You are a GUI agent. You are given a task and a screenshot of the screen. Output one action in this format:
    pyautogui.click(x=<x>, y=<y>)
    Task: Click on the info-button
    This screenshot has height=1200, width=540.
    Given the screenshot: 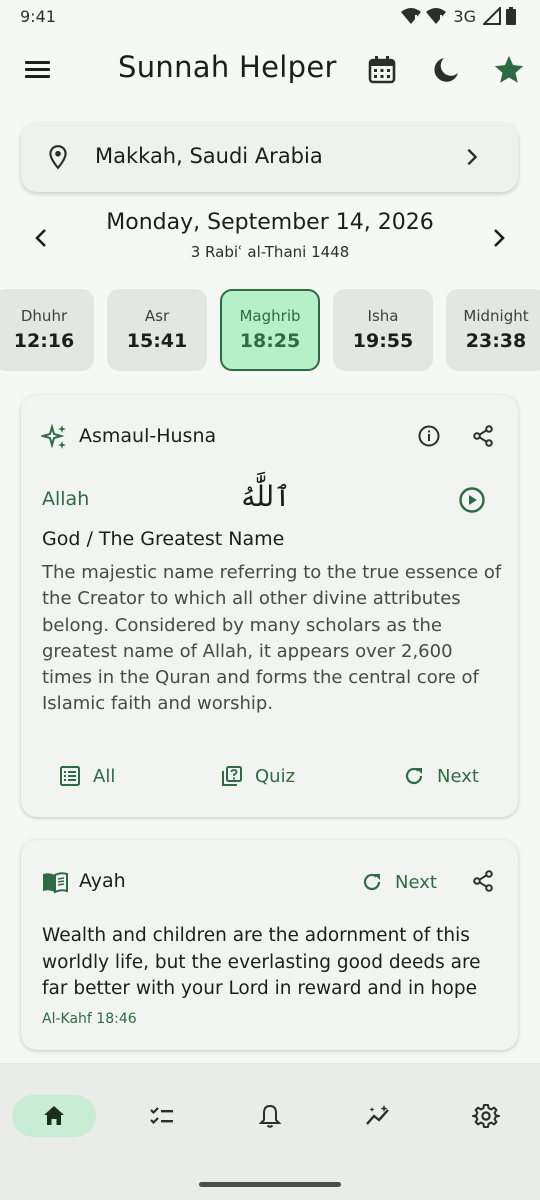 What is the action you would take?
    pyautogui.click(x=429, y=436)
    